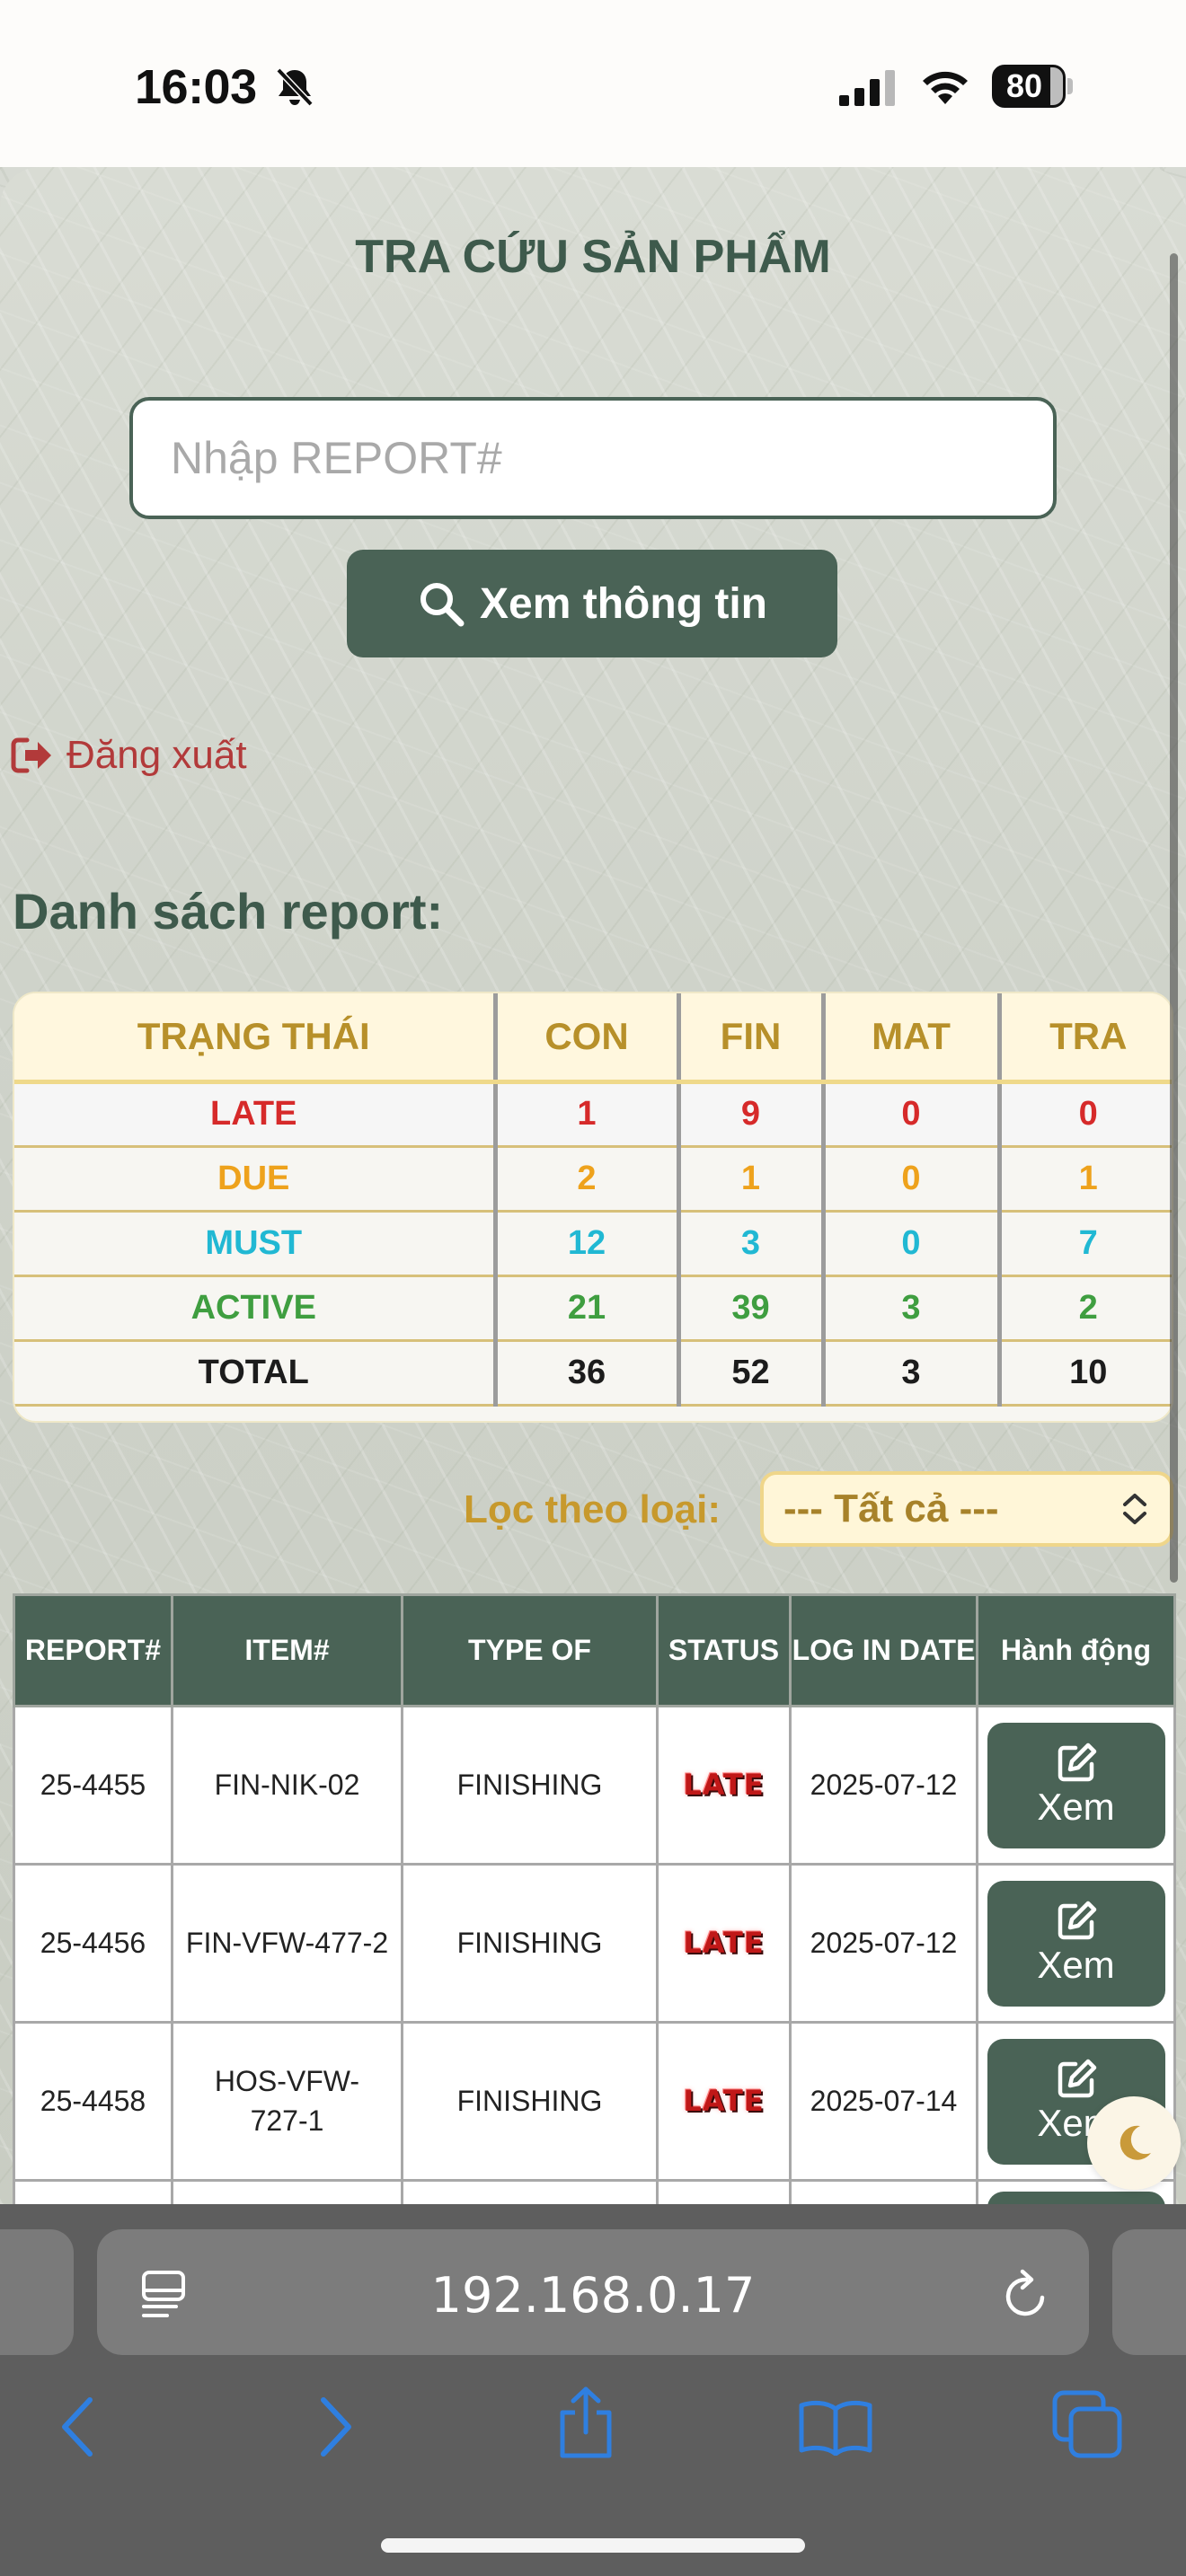  I want to click on summary-status-label: LATE, so click(256, 1114).